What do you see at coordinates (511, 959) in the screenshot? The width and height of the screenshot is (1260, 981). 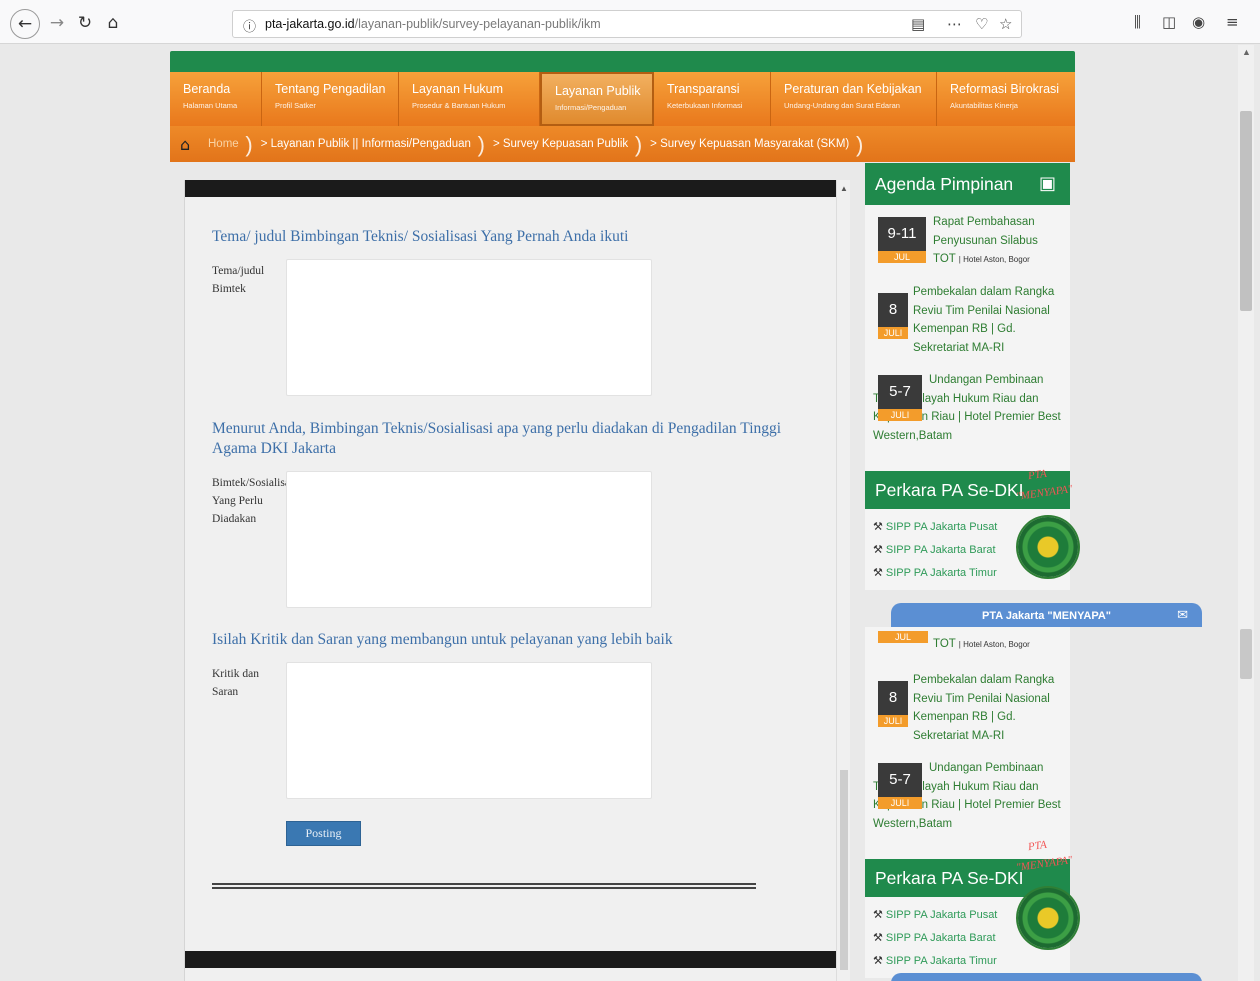 I see `panel-bottom-bar` at bounding box center [511, 959].